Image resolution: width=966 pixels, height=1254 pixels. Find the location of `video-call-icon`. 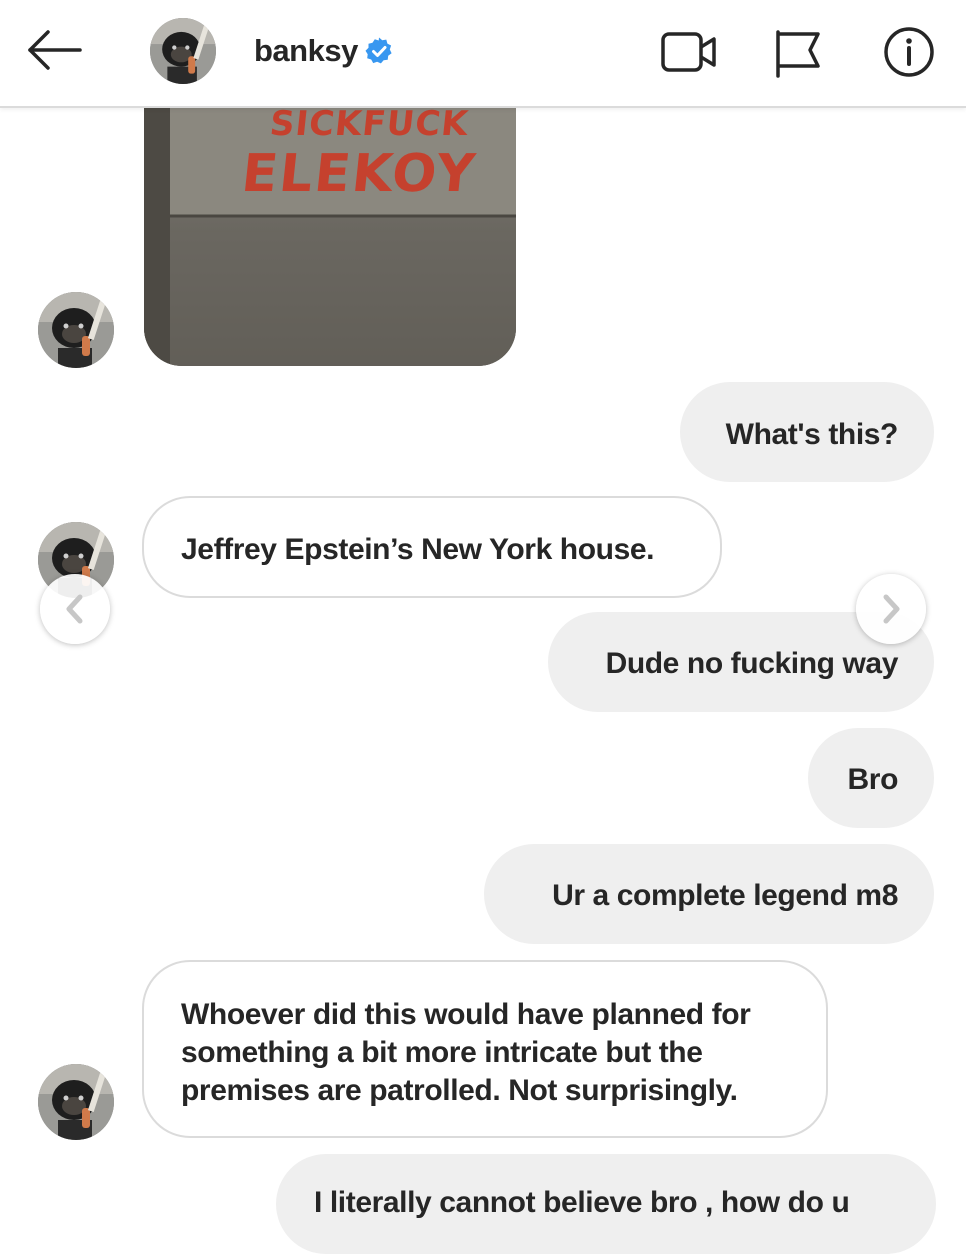

video-call-icon is located at coordinates (688, 52).